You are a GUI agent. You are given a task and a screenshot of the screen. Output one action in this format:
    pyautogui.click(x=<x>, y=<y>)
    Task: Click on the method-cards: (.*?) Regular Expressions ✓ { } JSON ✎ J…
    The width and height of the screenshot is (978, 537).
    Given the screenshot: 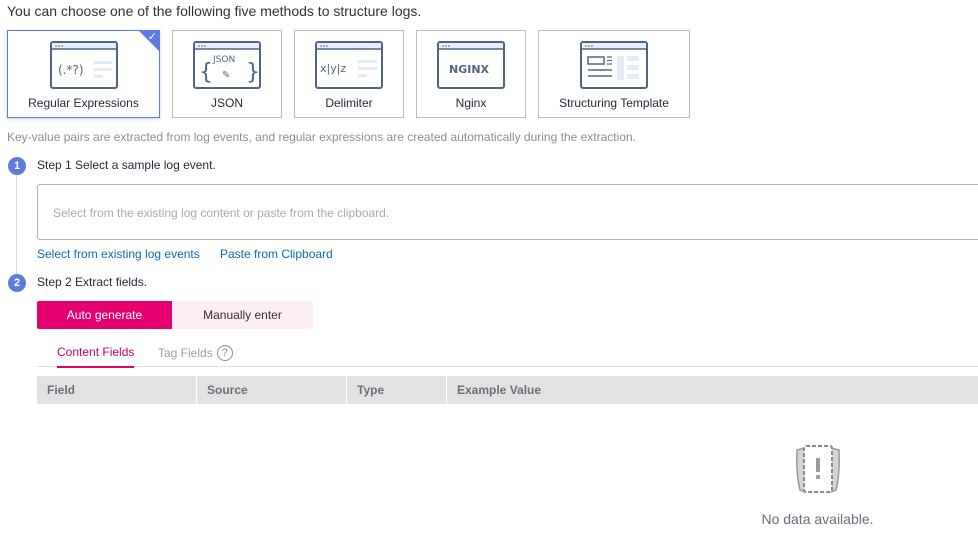 What is the action you would take?
    pyautogui.click(x=348, y=74)
    